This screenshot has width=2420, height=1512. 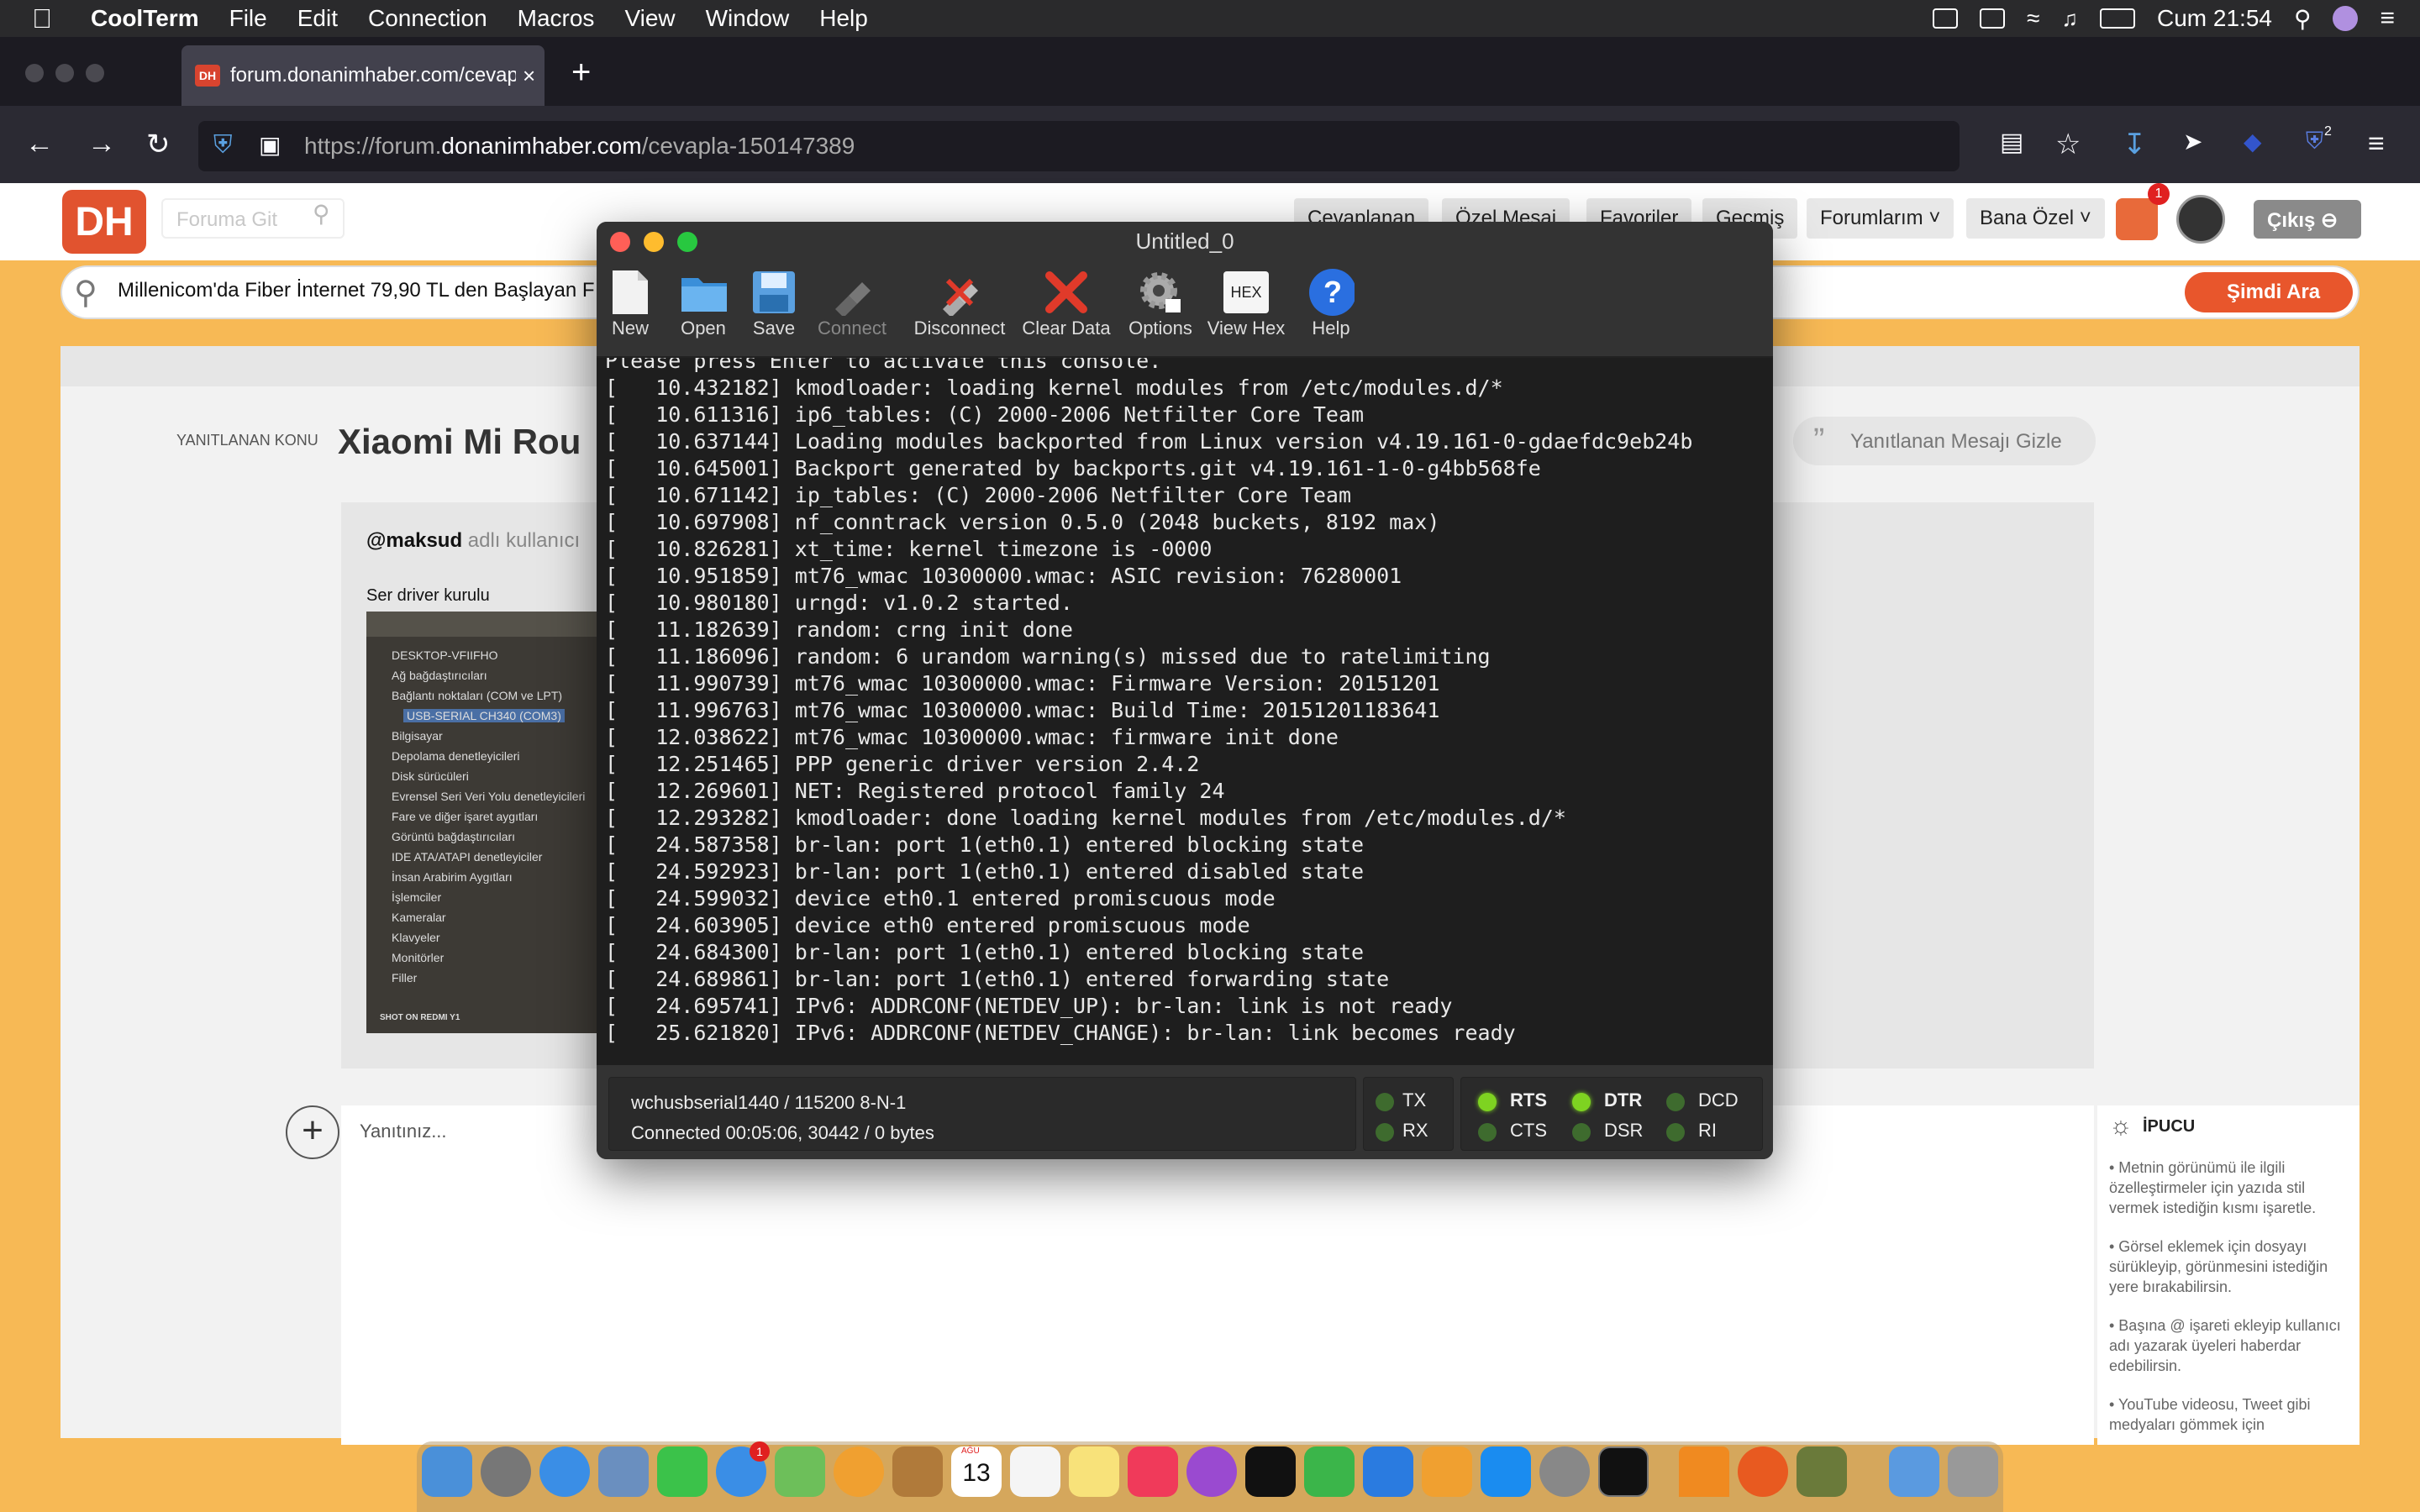 I want to click on menu-file: File, so click(x=248, y=18).